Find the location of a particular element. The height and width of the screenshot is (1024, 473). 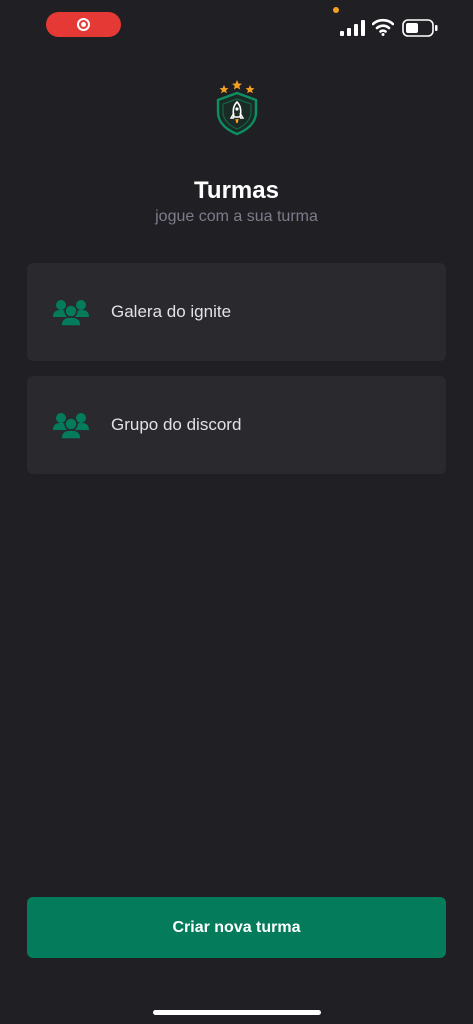

record-icon is located at coordinates (83, 24).